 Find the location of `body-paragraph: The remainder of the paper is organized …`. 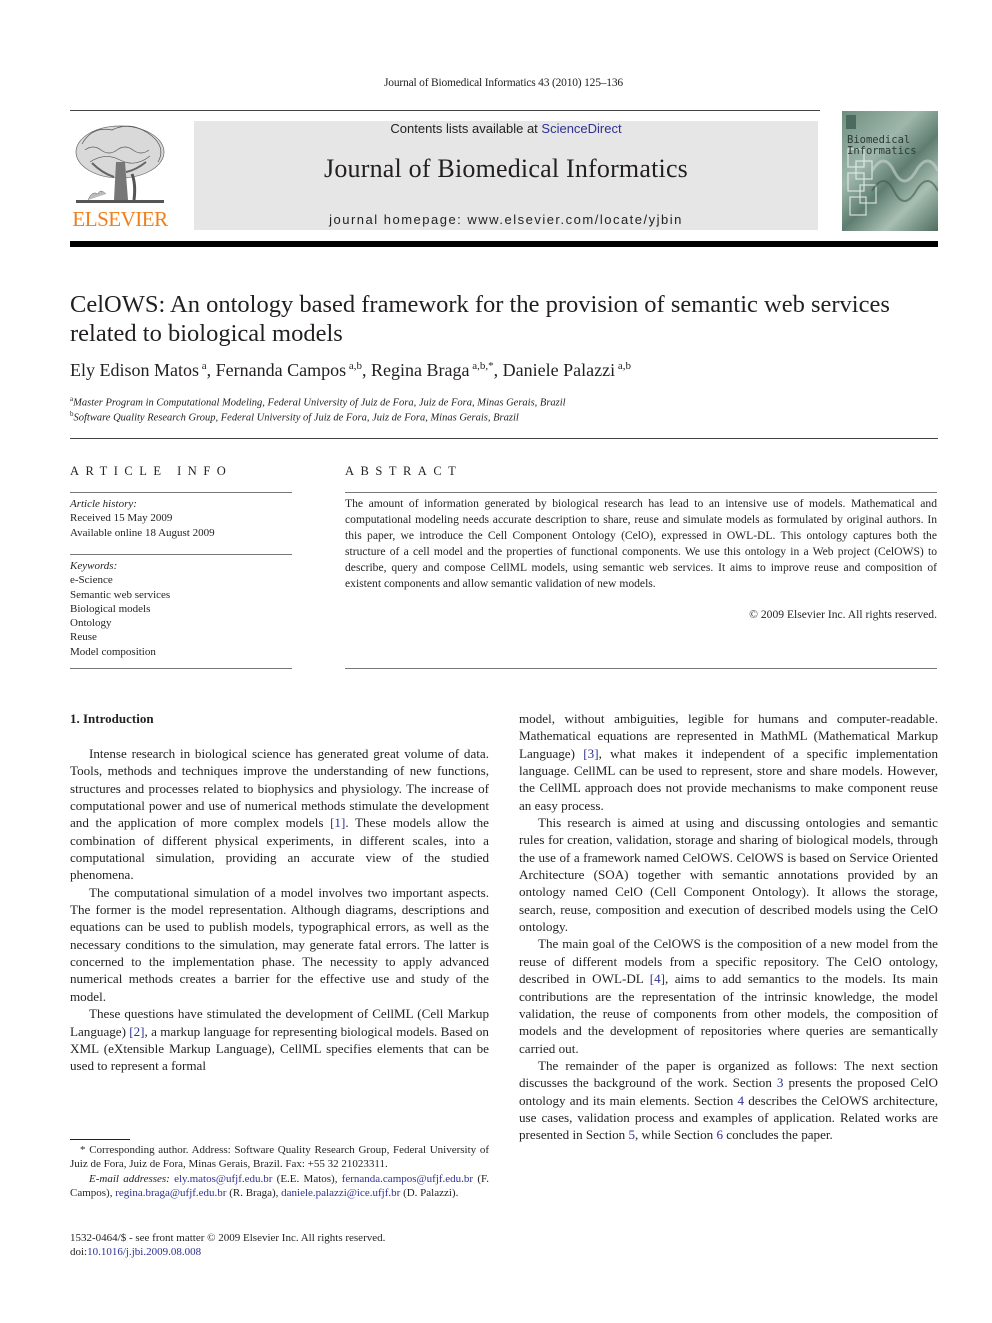

body-paragraph: The remainder of the paper is organized … is located at coordinates (728, 1100).